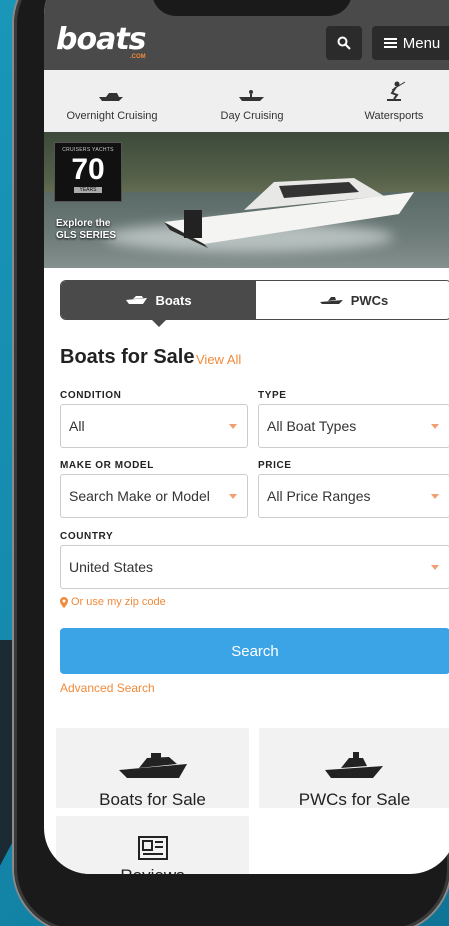  Describe the element at coordinates (251, 95) in the screenshot. I see `day-boat-icon` at that location.